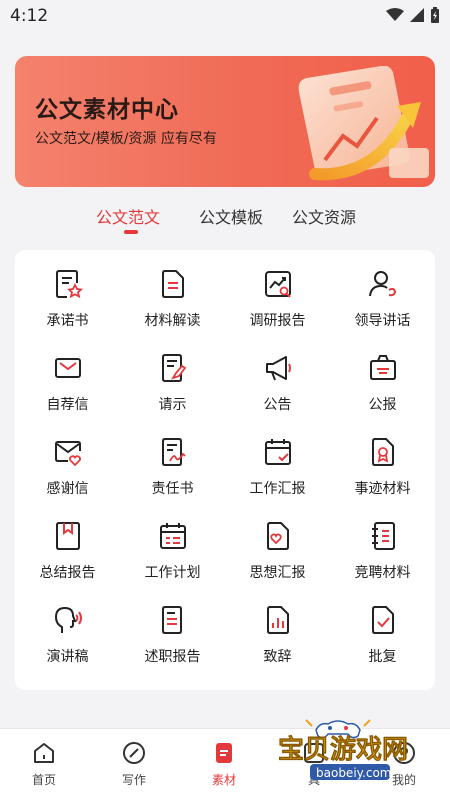 The image size is (450, 801). I want to click on grid-item-label: 感谢信, so click(67, 489).